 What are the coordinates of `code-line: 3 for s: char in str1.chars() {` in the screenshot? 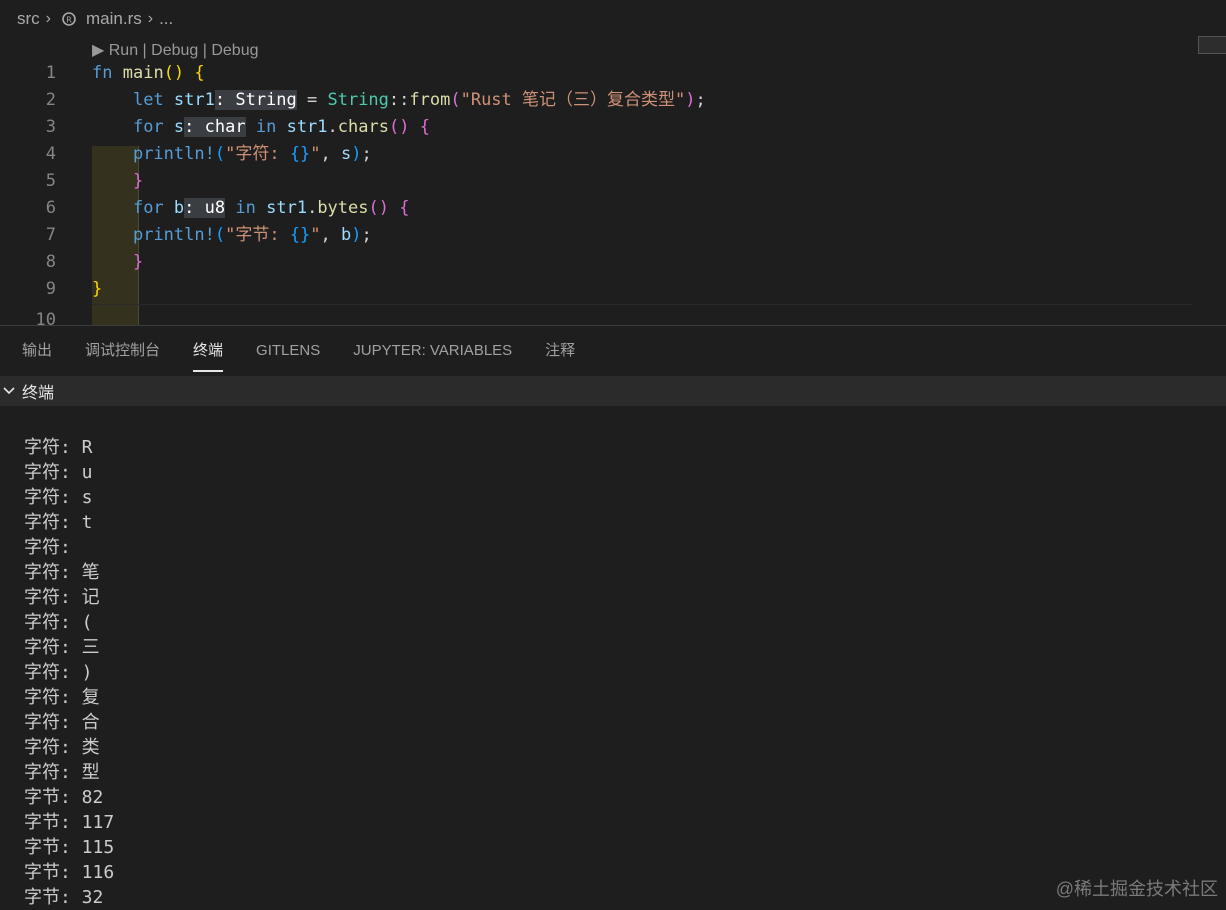 It's located at (613, 127).